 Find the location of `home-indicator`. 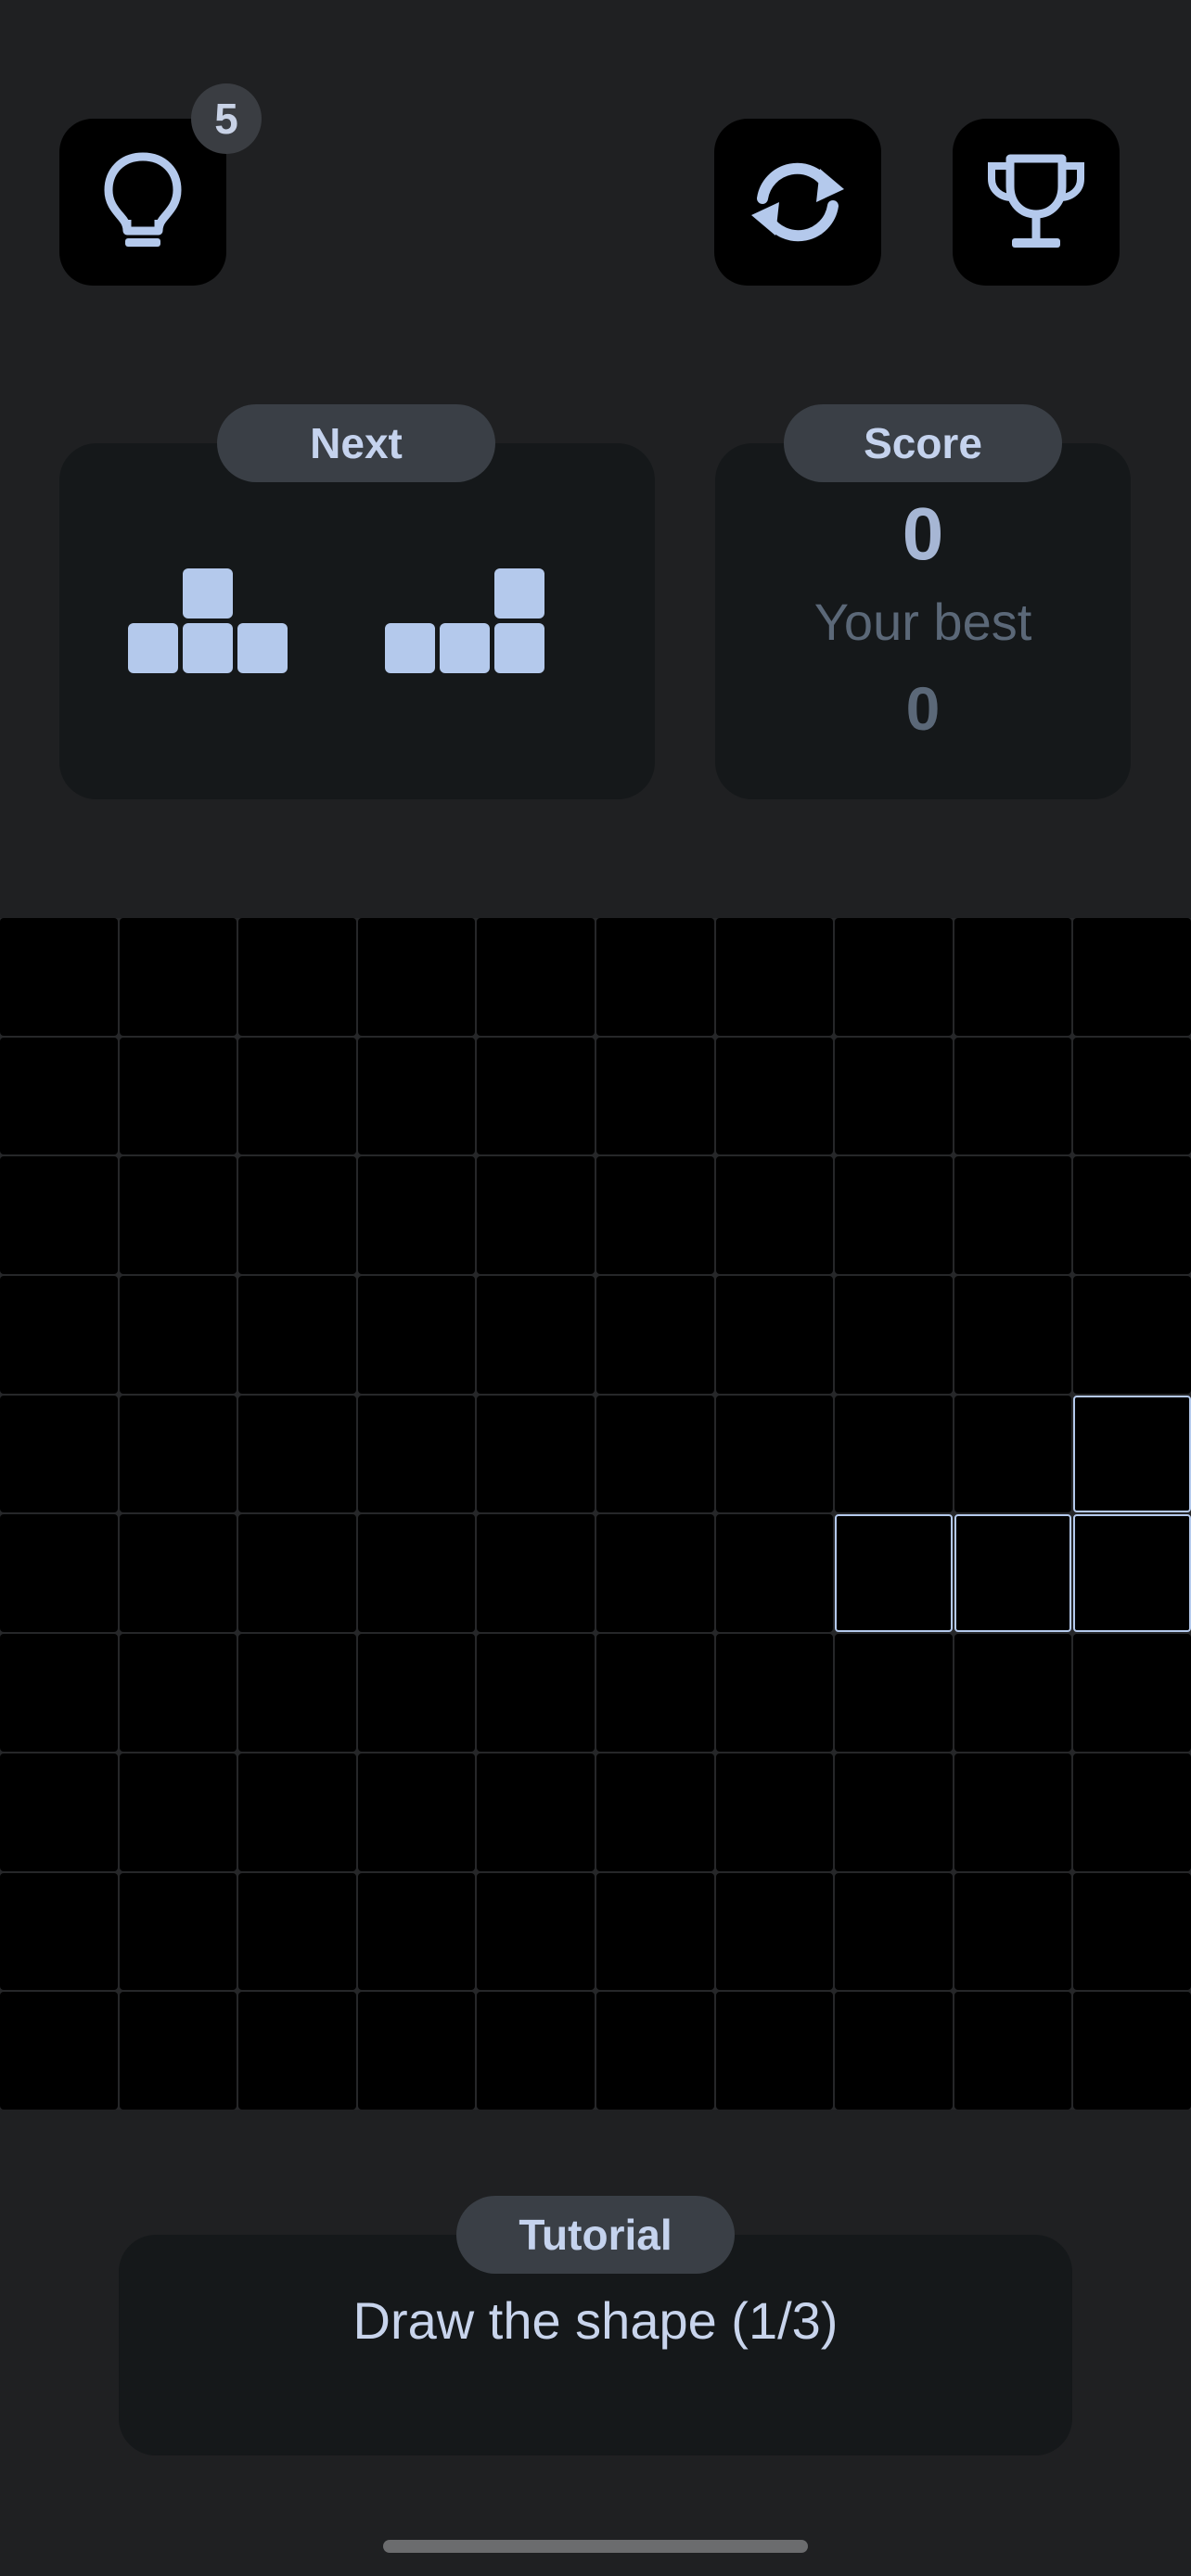

home-indicator is located at coordinates (595, 2546).